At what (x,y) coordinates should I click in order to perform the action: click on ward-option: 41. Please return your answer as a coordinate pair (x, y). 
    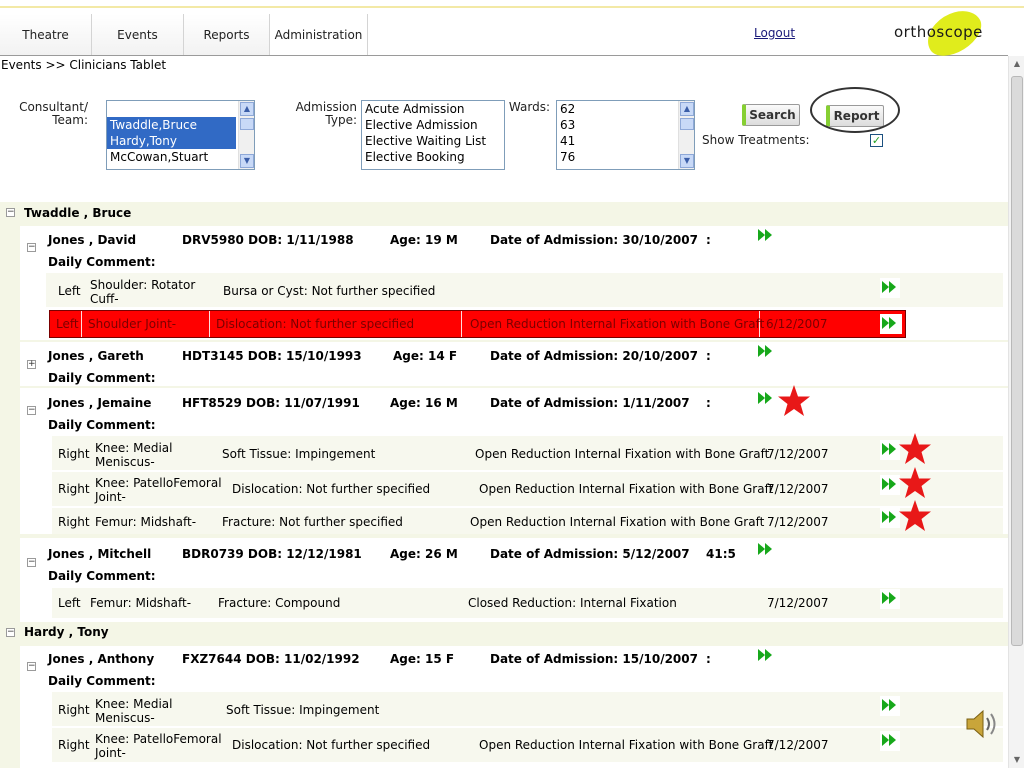
    Looking at the image, I should click on (625, 141).